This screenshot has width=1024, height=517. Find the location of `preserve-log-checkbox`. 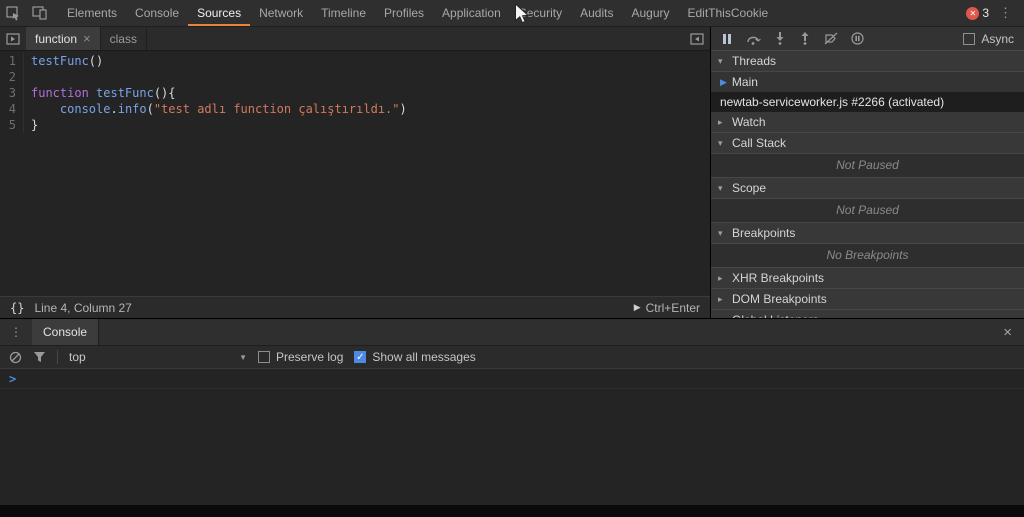

preserve-log-checkbox is located at coordinates (264, 357).